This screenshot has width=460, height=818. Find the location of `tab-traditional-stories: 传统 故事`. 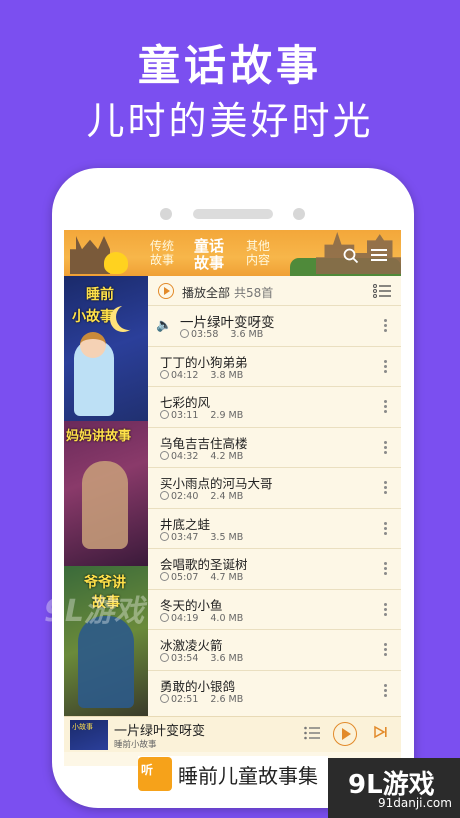

tab-traditional-stories: 传统 故事 is located at coordinates (162, 253).